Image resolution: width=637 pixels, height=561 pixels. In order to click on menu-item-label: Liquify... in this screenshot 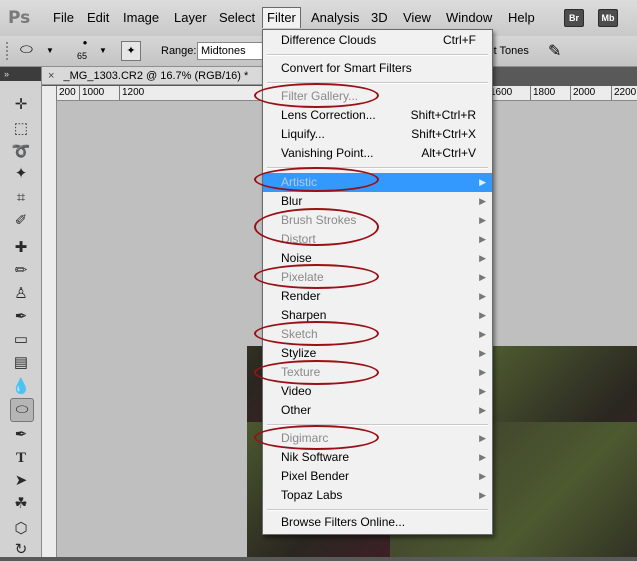, I will do `click(303, 134)`.